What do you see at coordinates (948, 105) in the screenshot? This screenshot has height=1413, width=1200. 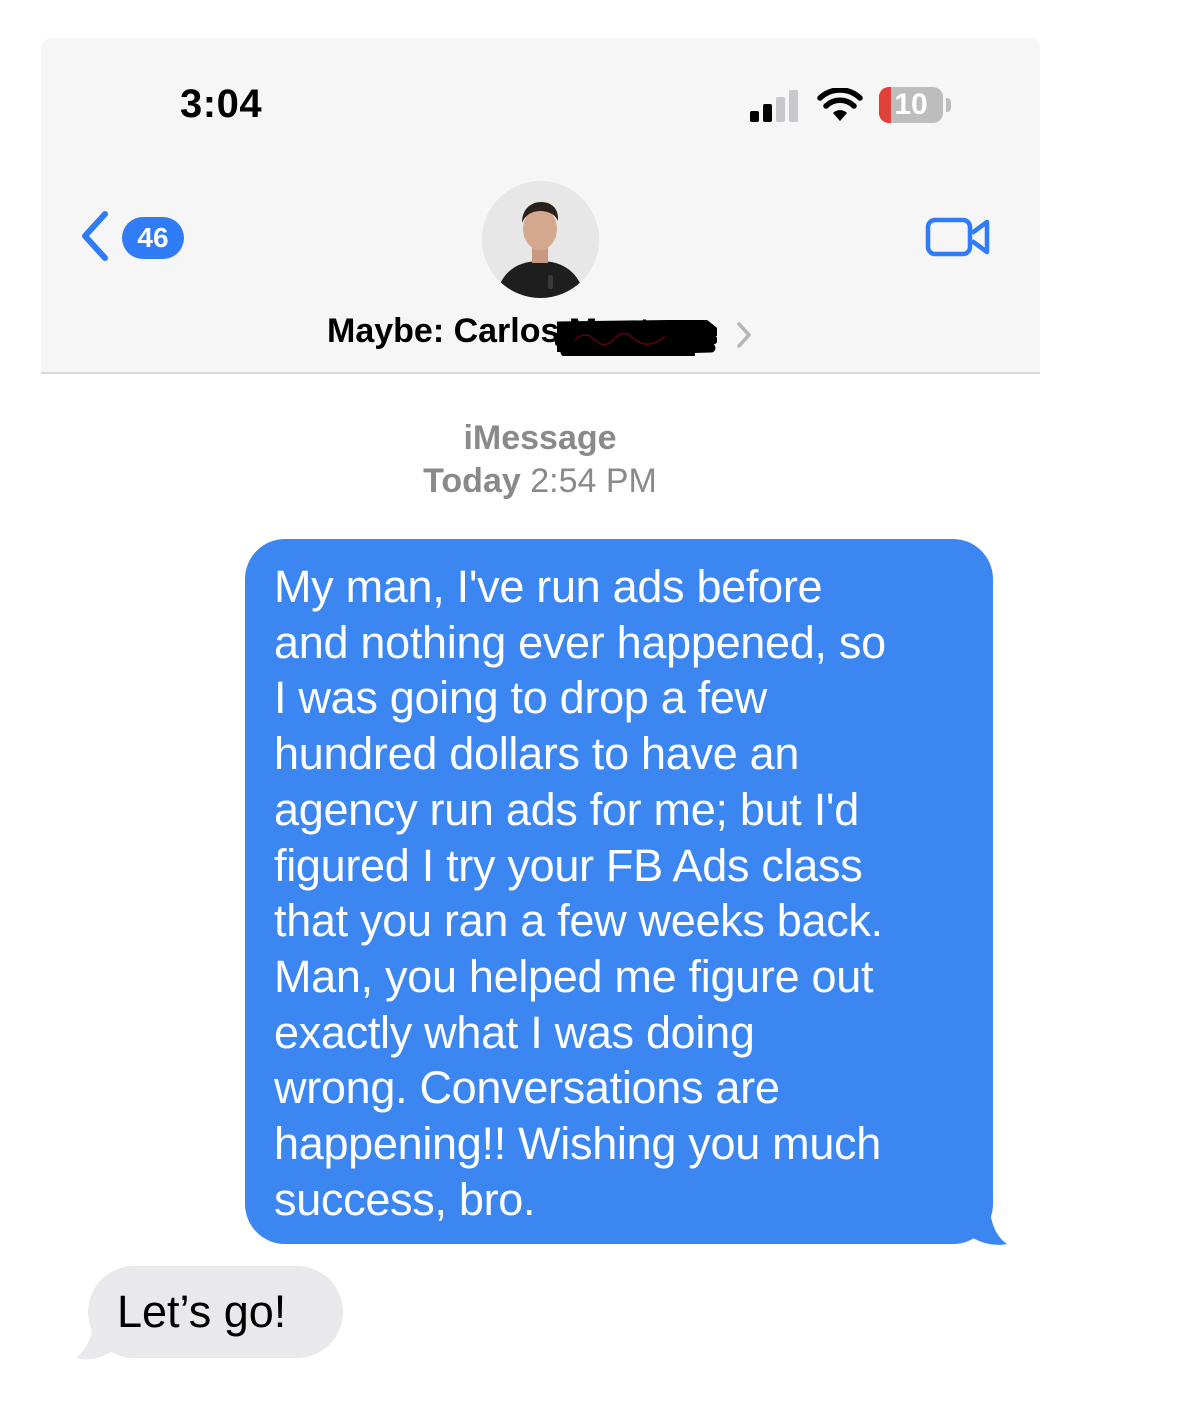 I see `battery-nub` at bounding box center [948, 105].